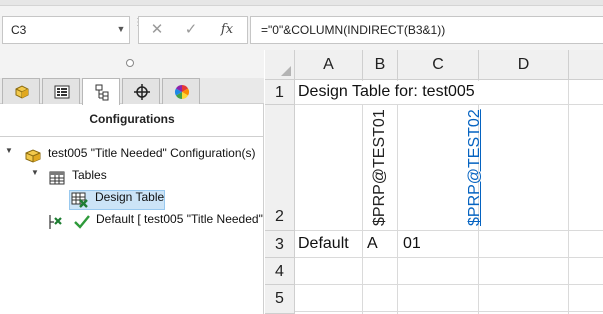 This screenshot has height=314, width=603. What do you see at coordinates (132, 136) in the screenshot?
I see `divider` at bounding box center [132, 136].